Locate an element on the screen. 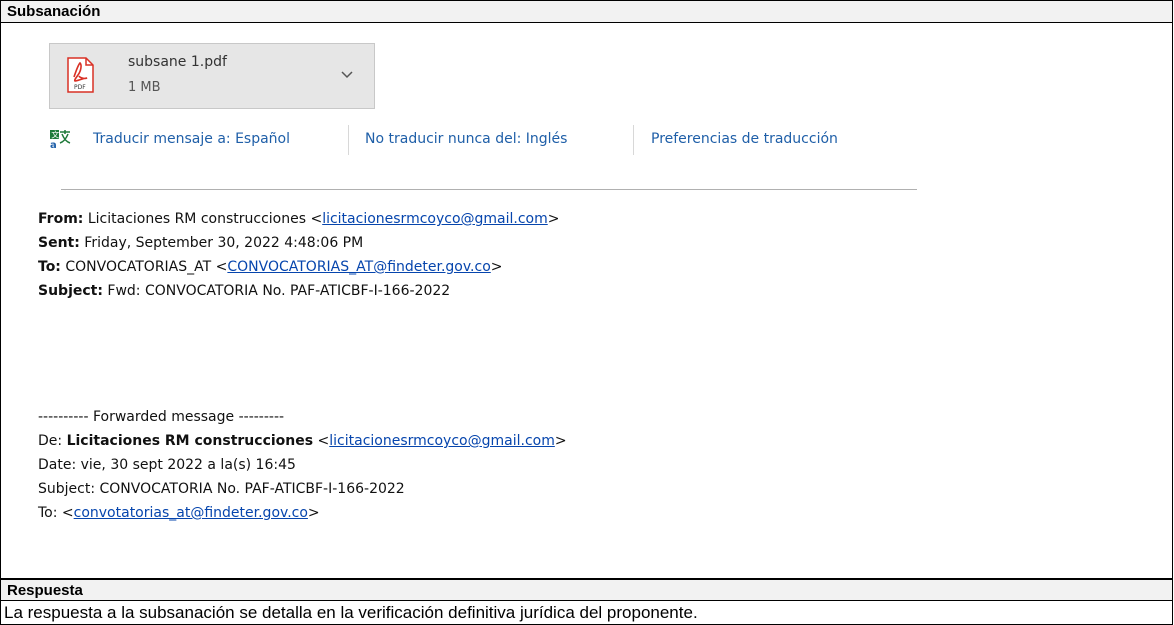  from-label: From: is located at coordinates (61, 219).